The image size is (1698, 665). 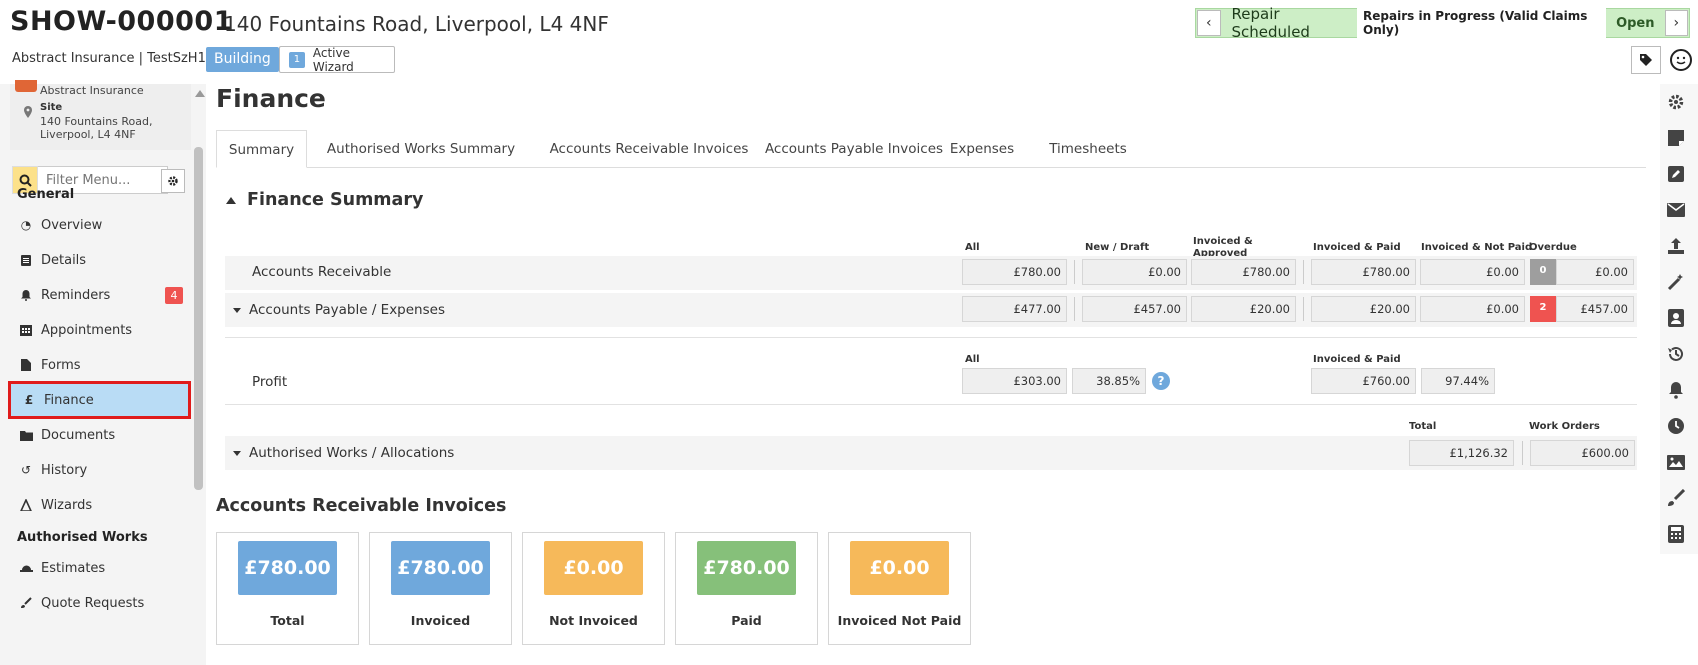 I want to click on sidebar-scroll-thumb, so click(x=198, y=318).